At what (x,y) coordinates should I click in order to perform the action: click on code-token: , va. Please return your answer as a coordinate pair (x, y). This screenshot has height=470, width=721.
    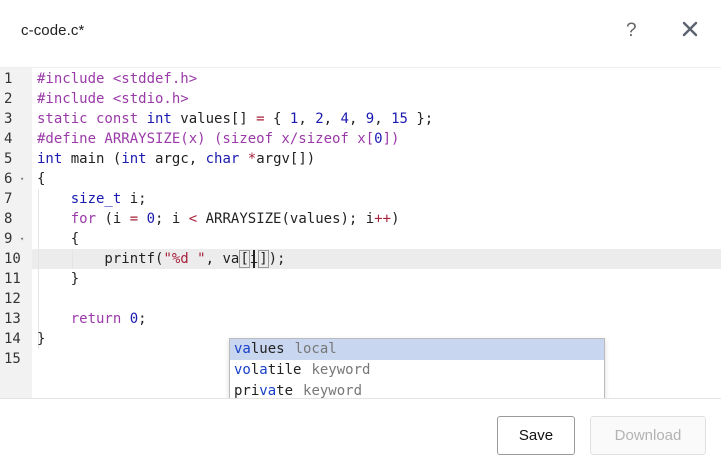
    Looking at the image, I should click on (222, 259).